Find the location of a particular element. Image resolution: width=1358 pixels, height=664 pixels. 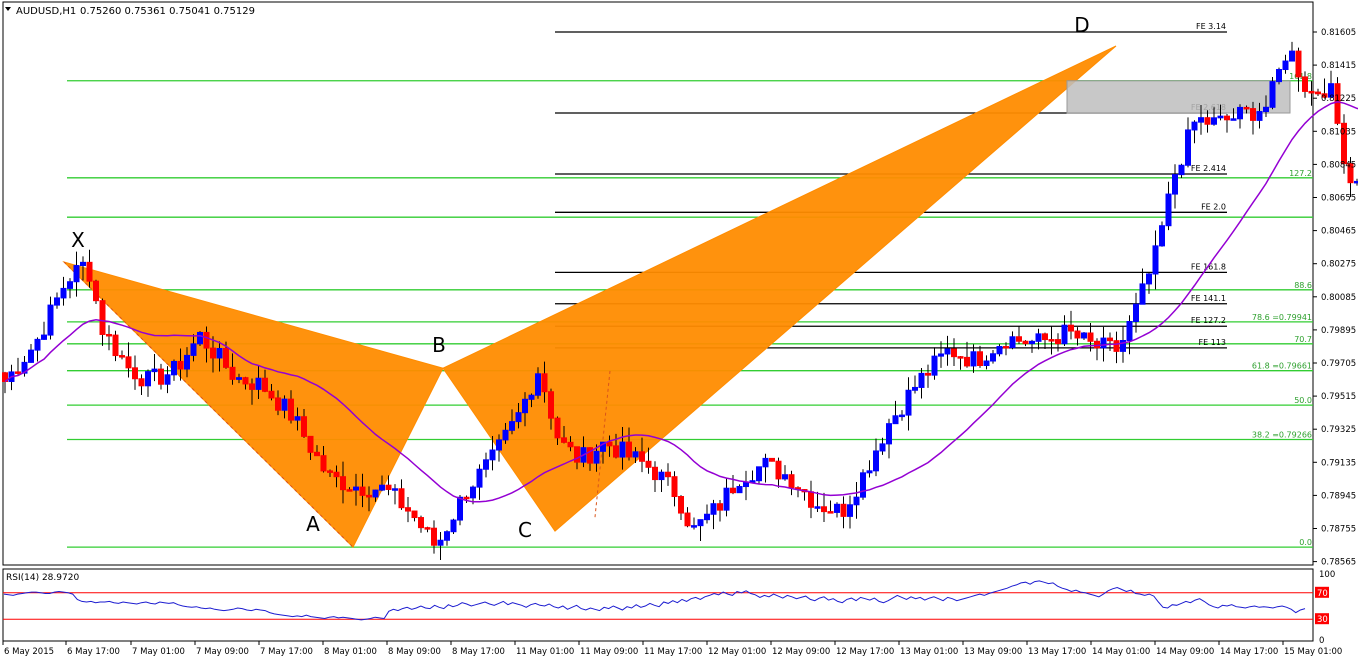

y-tick-label: 0.79135 is located at coordinates (1338, 463).